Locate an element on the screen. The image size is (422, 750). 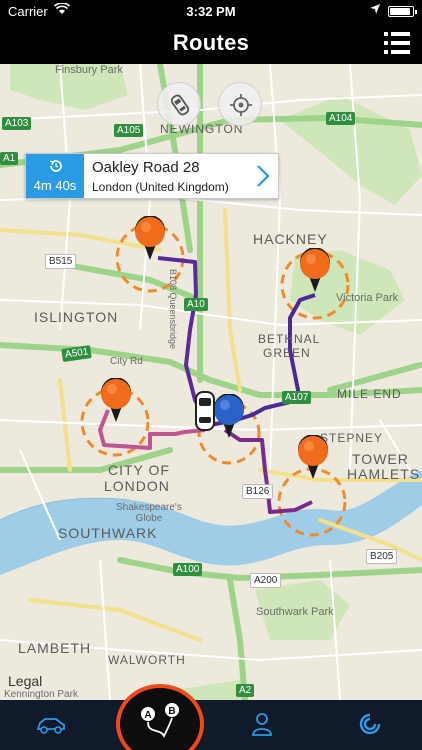
road-badge-b205: B205 is located at coordinates (382, 556).